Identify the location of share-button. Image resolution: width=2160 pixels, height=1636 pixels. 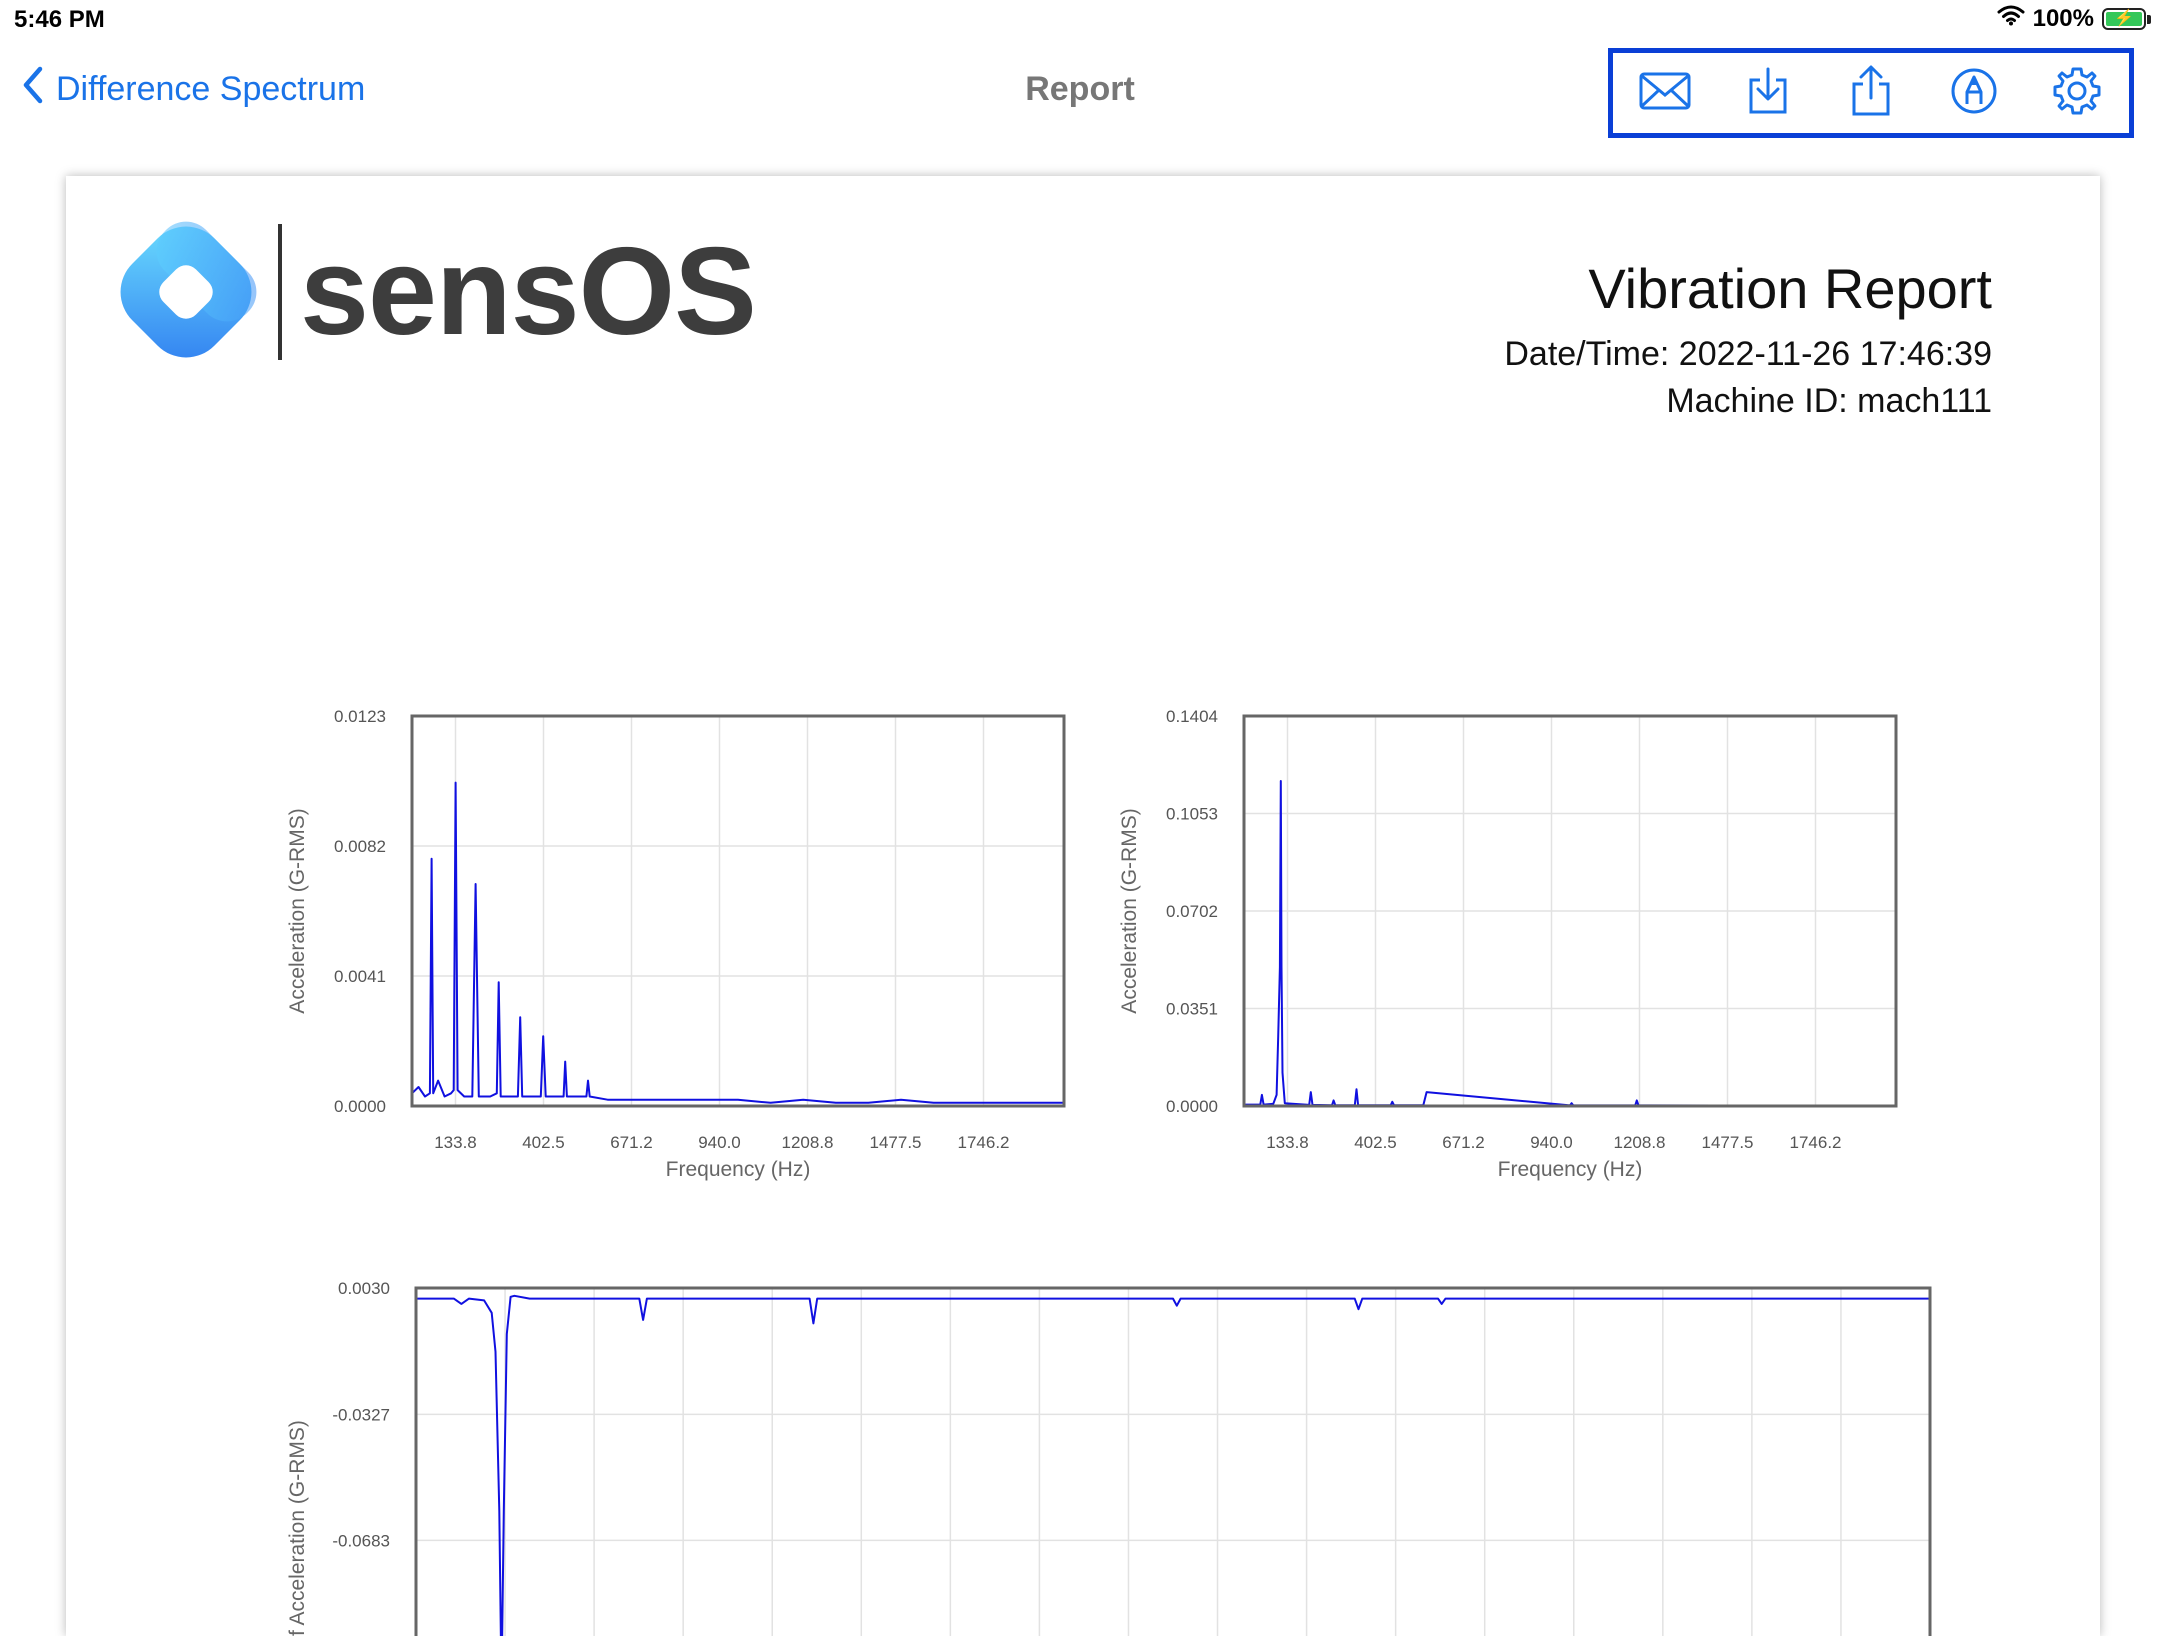
(1871, 93).